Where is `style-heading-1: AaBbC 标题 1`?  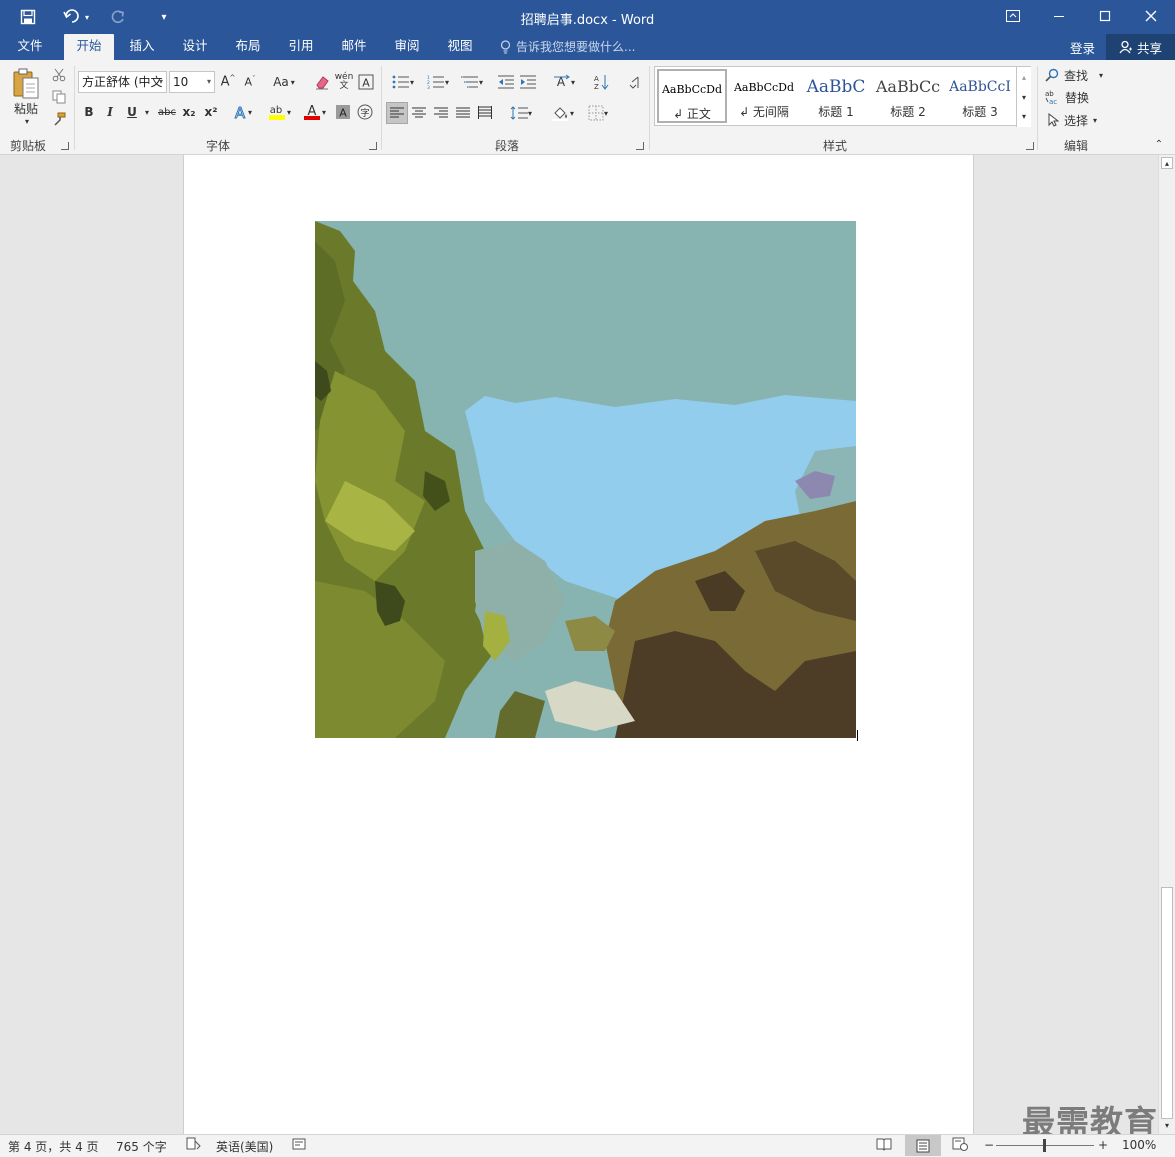 style-heading-1: AaBbC 标题 1 is located at coordinates (836, 96).